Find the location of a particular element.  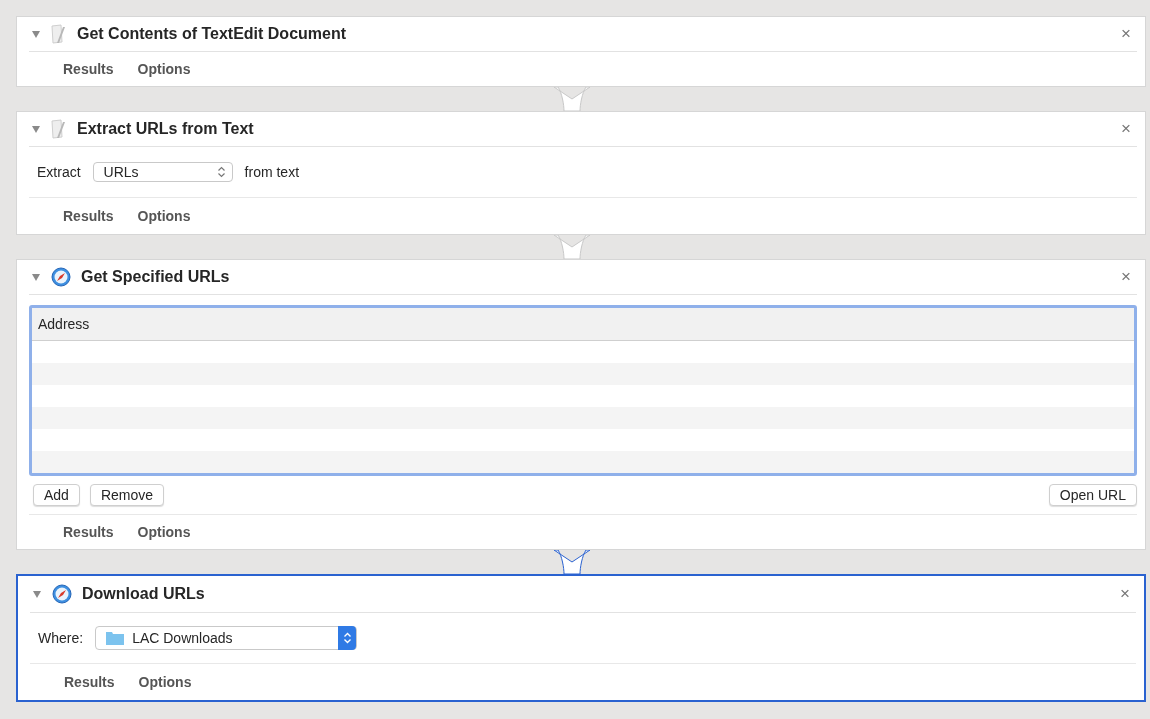

folder-icon is located at coordinates (115, 638).